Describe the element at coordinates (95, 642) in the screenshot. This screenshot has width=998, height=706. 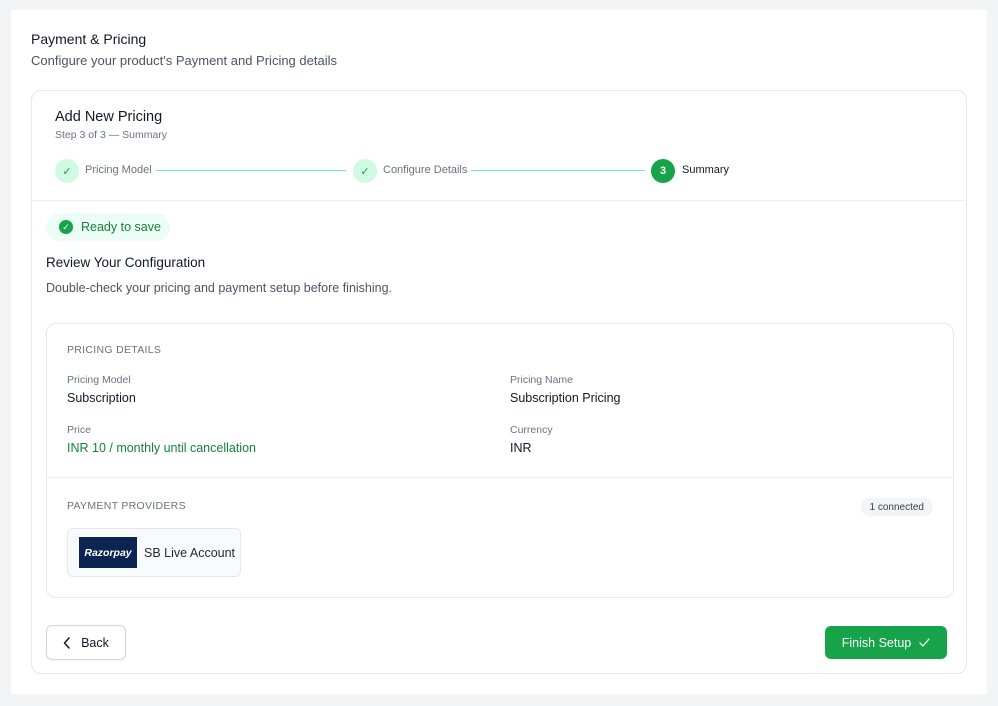
I see `back-button-label: Back` at that location.